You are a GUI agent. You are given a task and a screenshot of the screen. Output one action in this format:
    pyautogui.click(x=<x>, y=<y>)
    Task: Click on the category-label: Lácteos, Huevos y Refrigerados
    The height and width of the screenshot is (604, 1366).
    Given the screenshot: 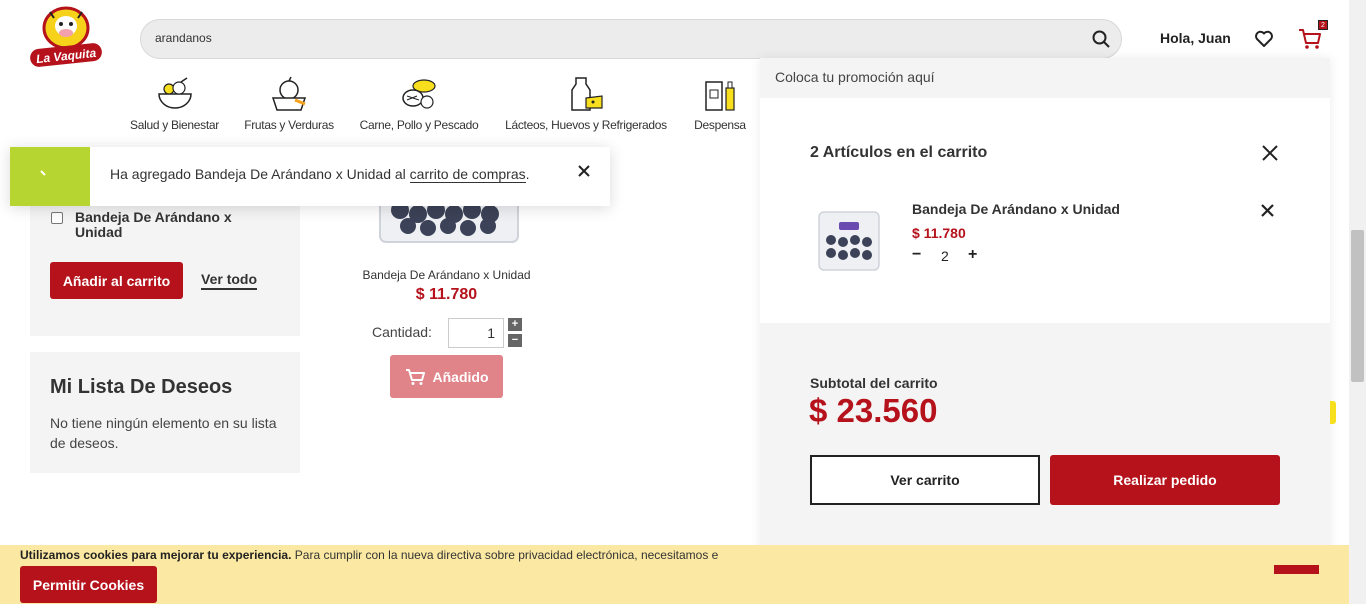 What is the action you would take?
    pyautogui.click(x=586, y=125)
    